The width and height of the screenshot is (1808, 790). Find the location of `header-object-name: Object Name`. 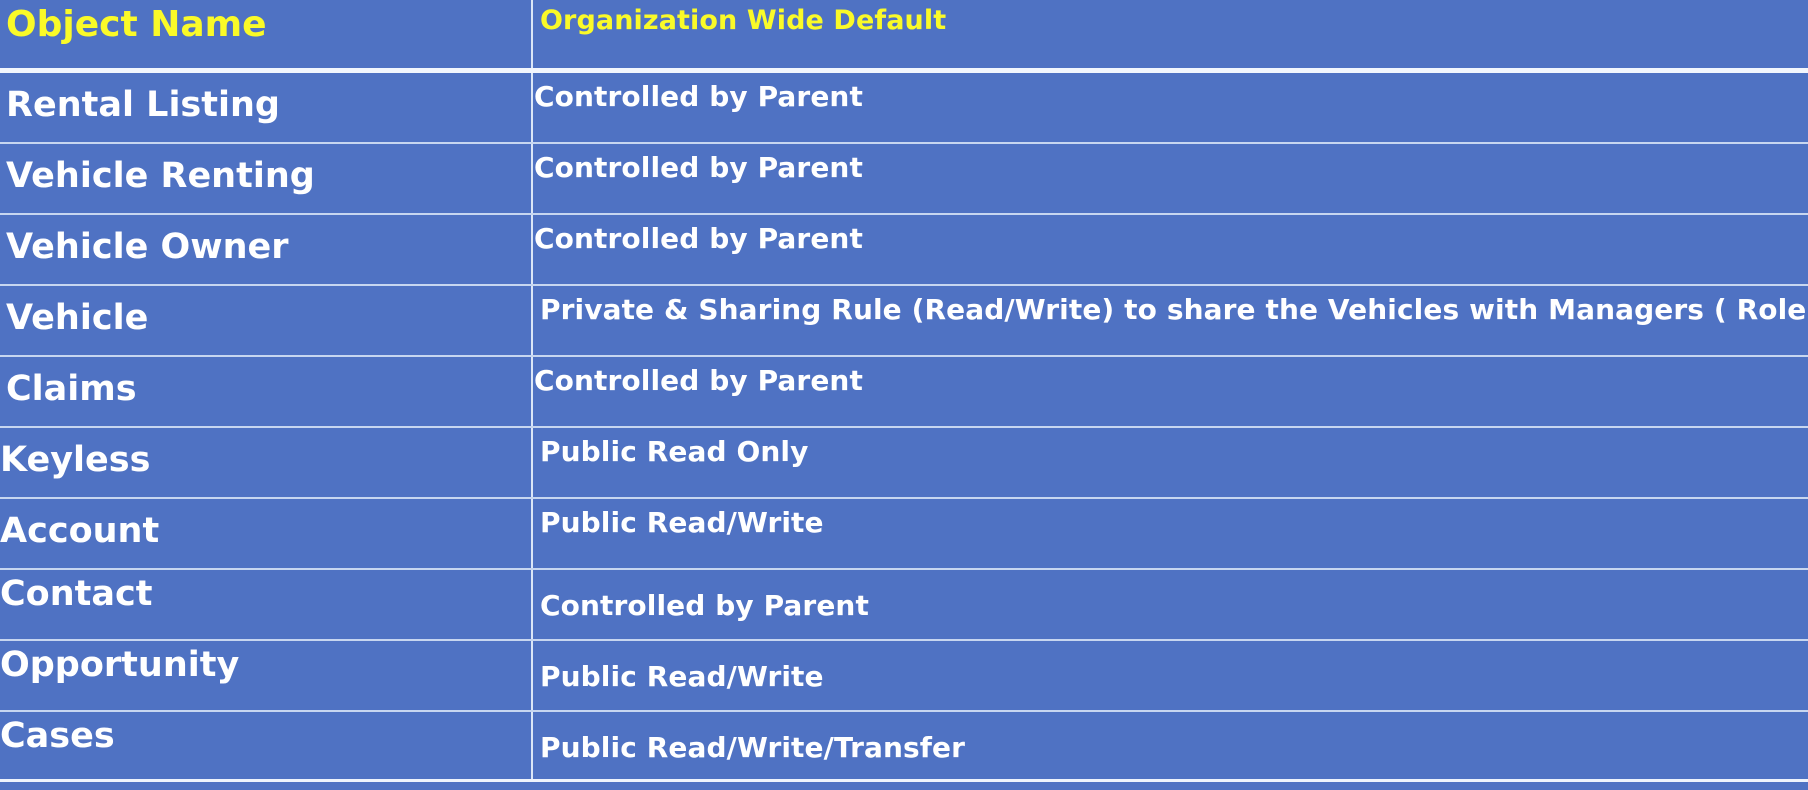

header-object-name: Object Name is located at coordinates (266, 36).